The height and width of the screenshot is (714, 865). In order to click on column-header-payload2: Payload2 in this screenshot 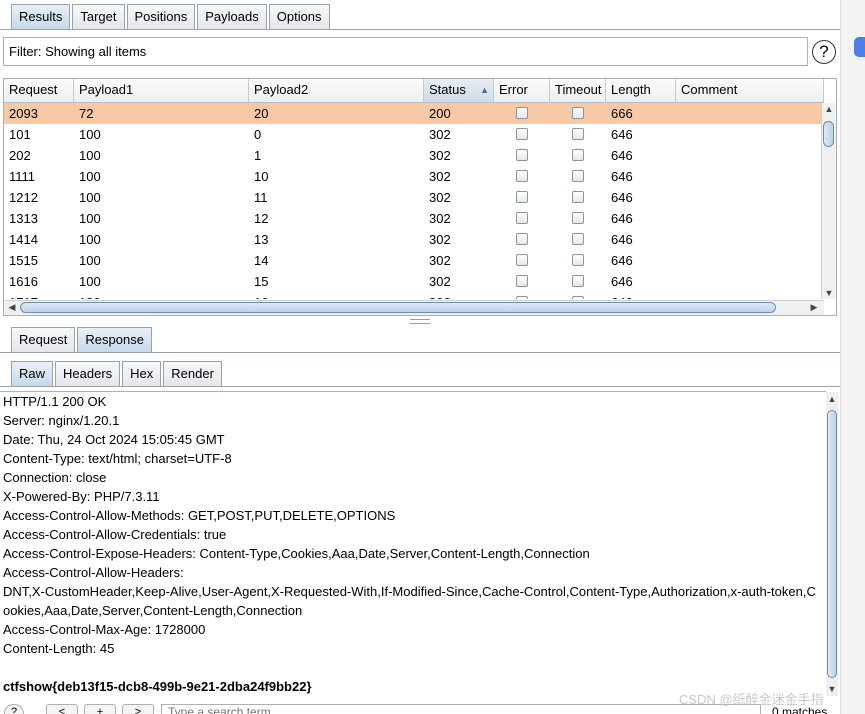, I will do `click(336, 90)`.